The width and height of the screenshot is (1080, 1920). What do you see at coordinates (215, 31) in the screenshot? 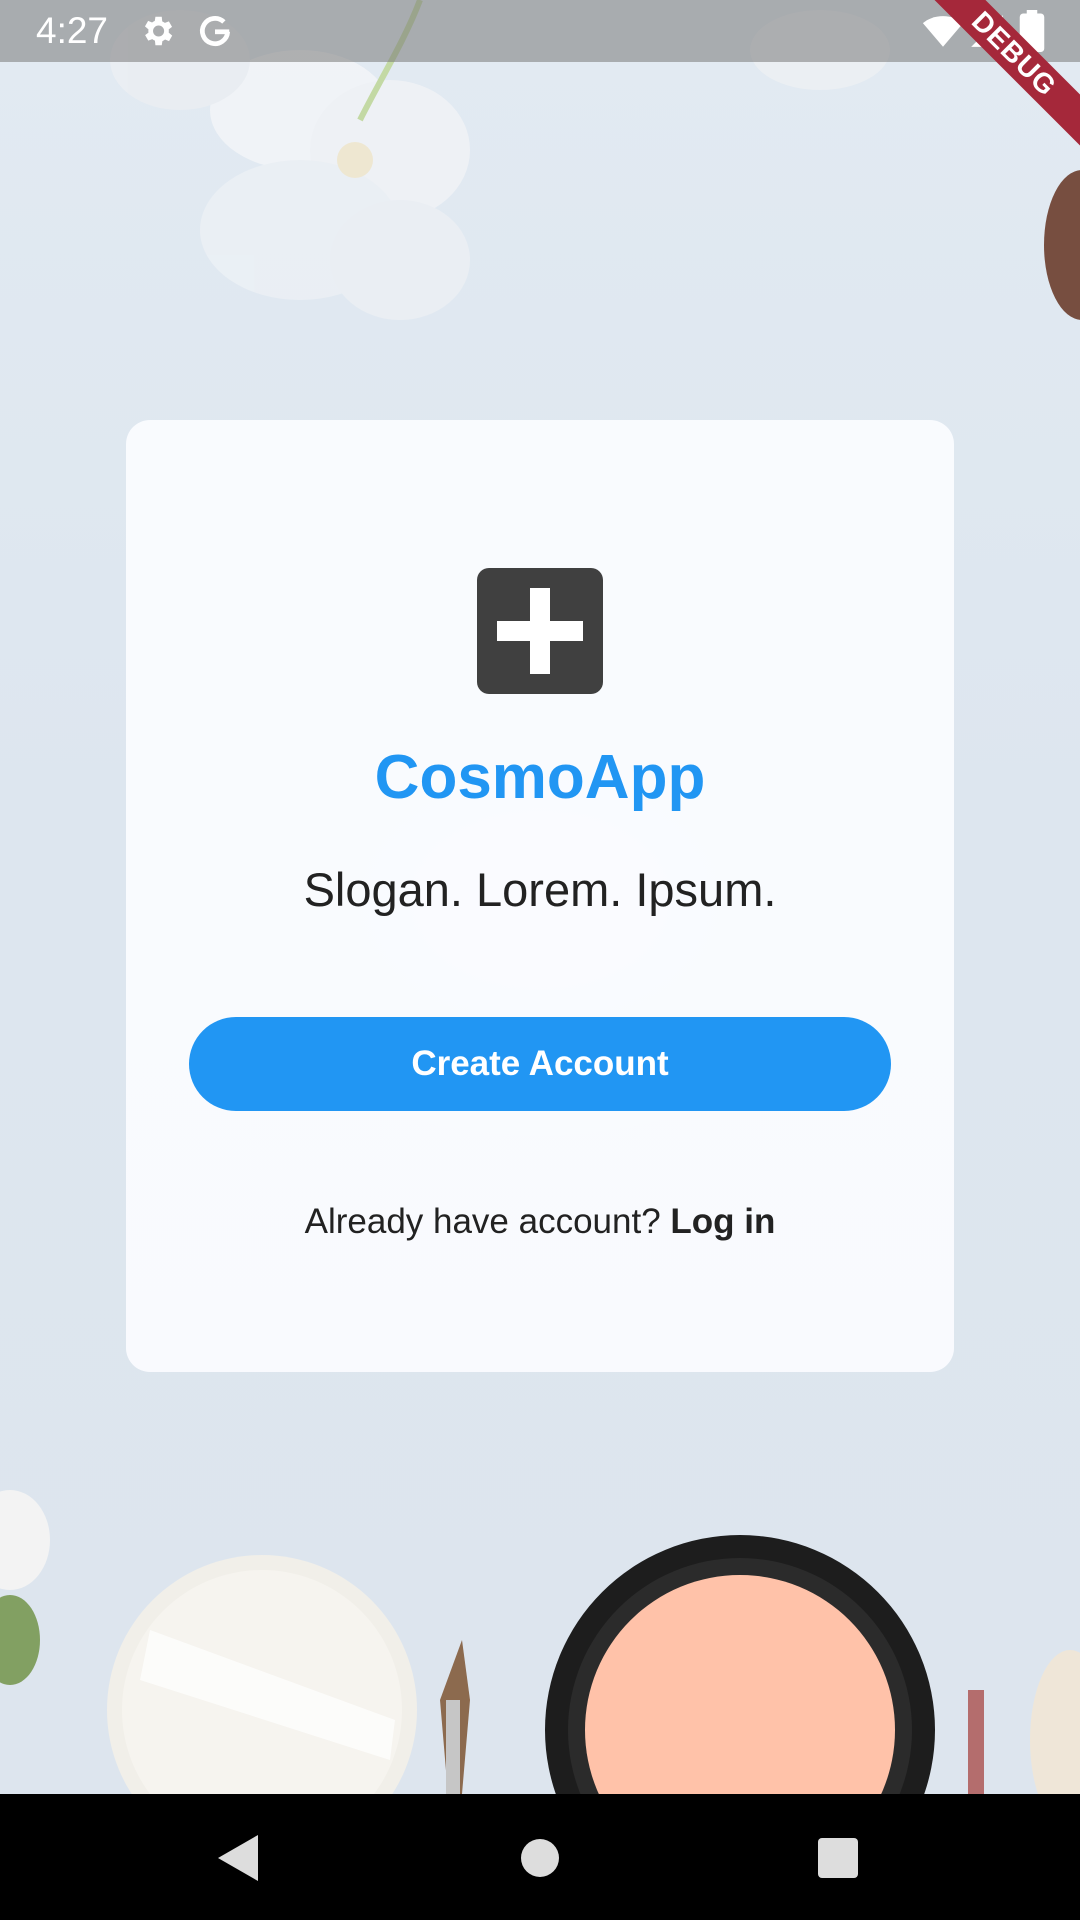
I see `google-icon` at bounding box center [215, 31].